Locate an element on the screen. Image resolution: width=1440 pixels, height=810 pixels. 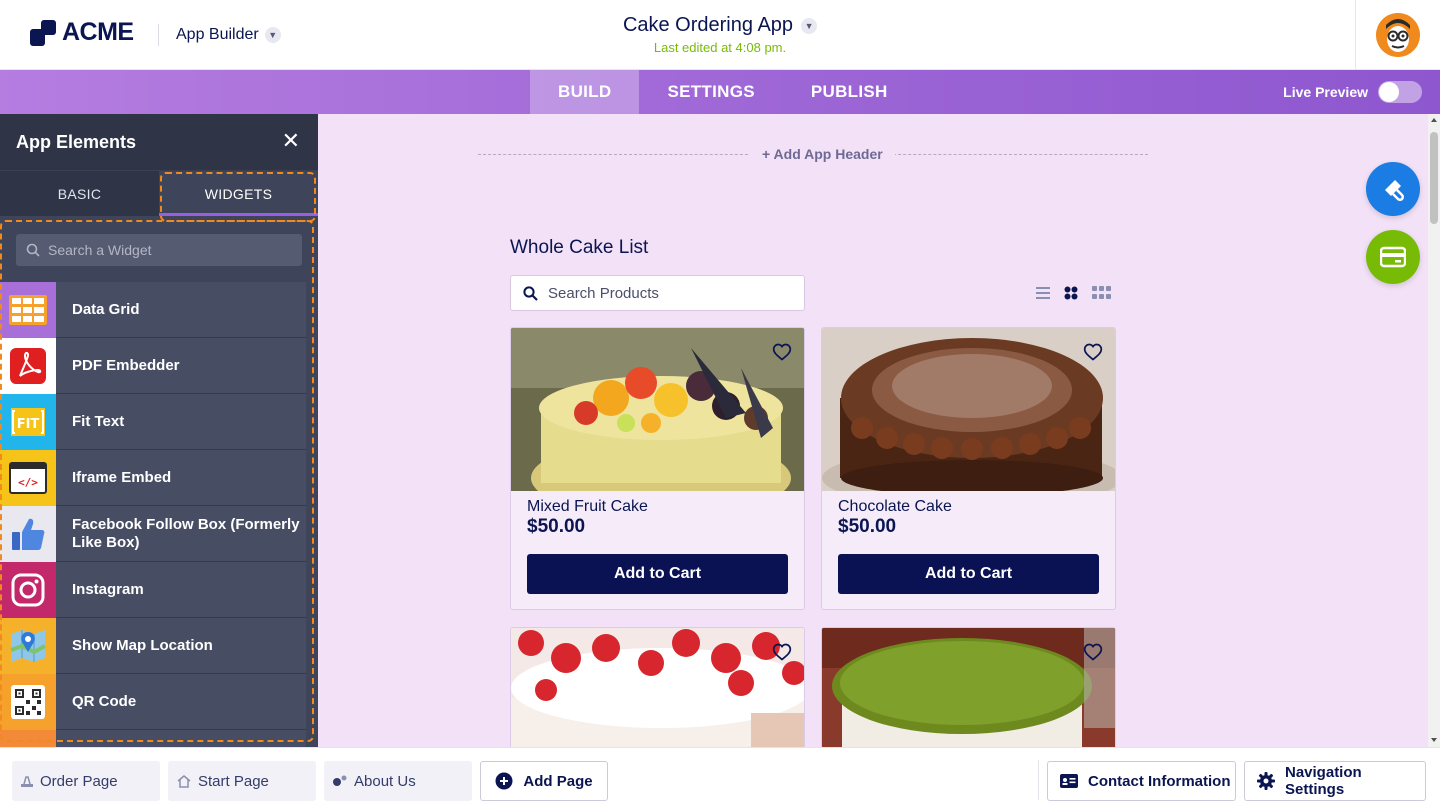
compact-grid-view-icon is located at coordinates (1102, 293).